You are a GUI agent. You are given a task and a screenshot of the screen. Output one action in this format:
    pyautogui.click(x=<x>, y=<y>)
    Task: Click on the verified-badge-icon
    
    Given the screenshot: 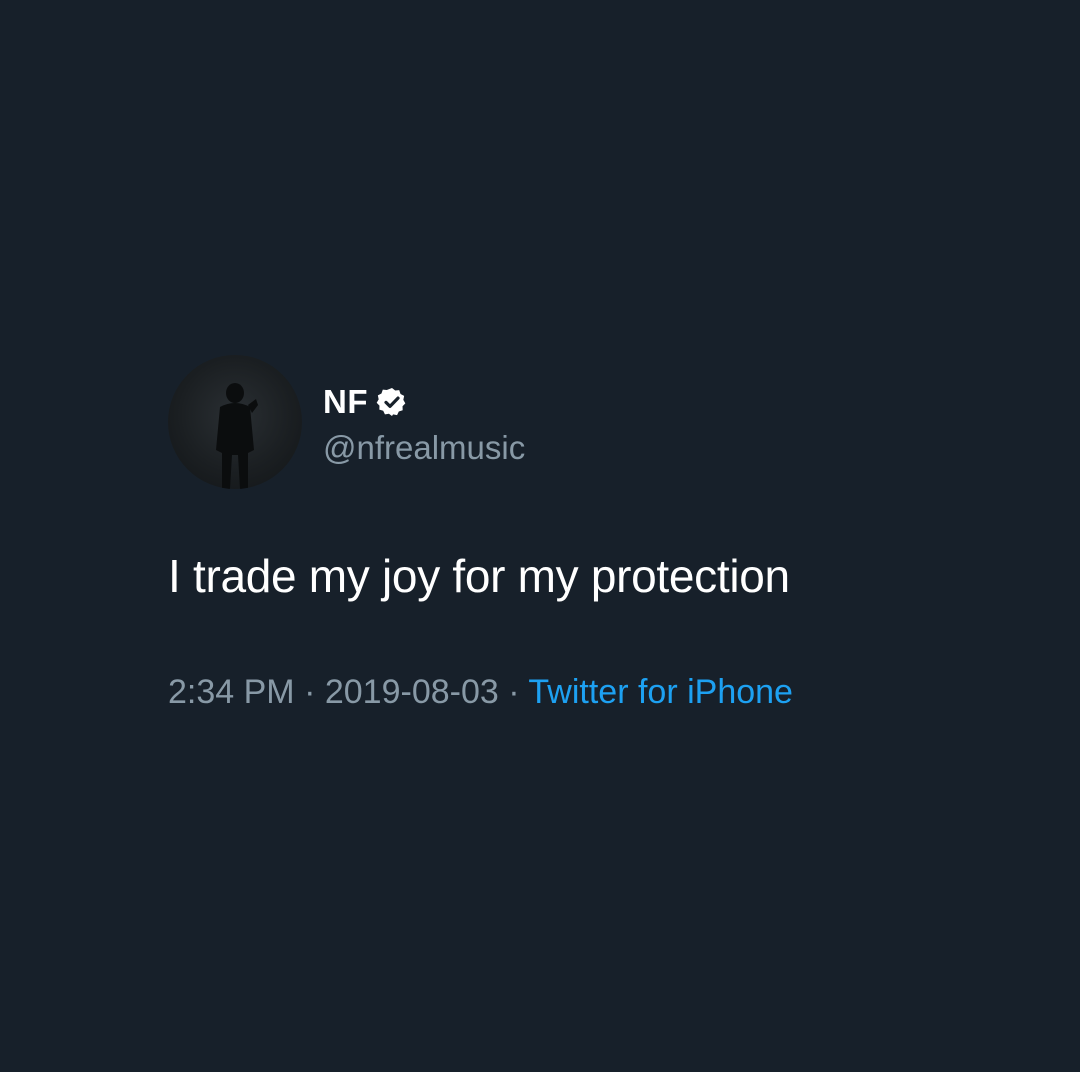 What is the action you would take?
    pyautogui.click(x=391, y=402)
    